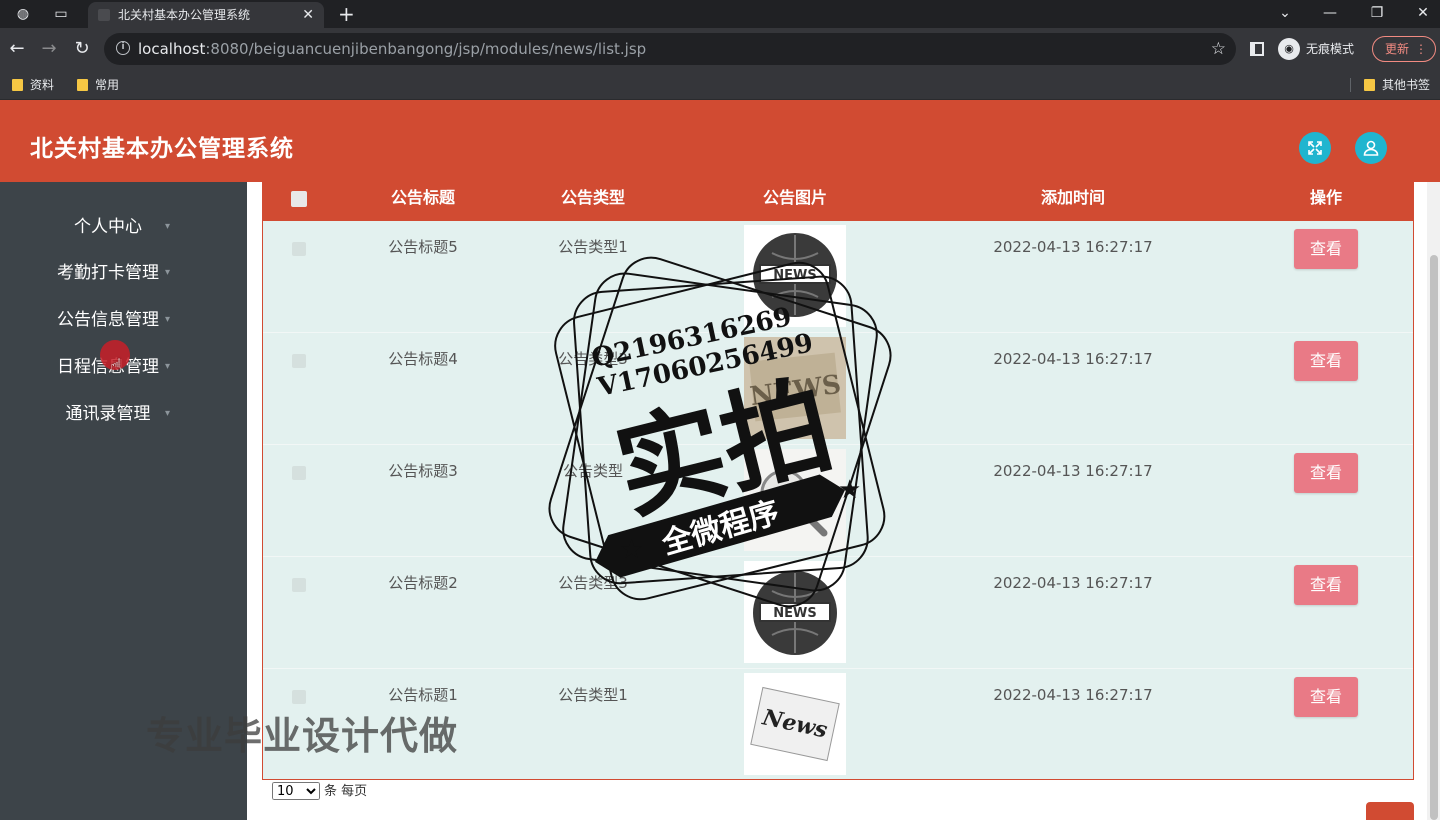  Describe the element at coordinates (107, 85) in the screenshot. I see `bookmark-label: 常用` at that location.